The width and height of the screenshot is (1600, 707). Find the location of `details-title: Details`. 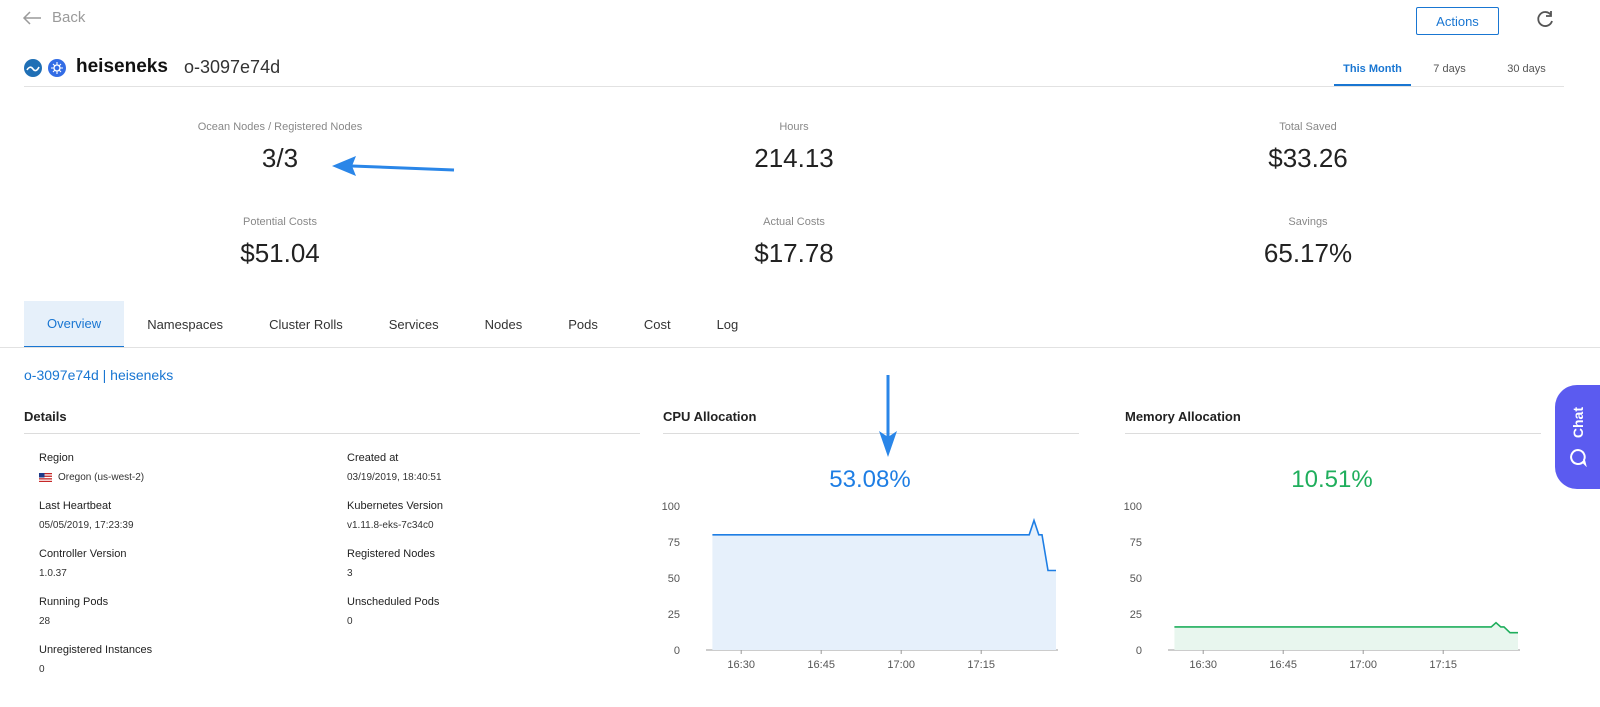

details-title: Details is located at coordinates (45, 416).